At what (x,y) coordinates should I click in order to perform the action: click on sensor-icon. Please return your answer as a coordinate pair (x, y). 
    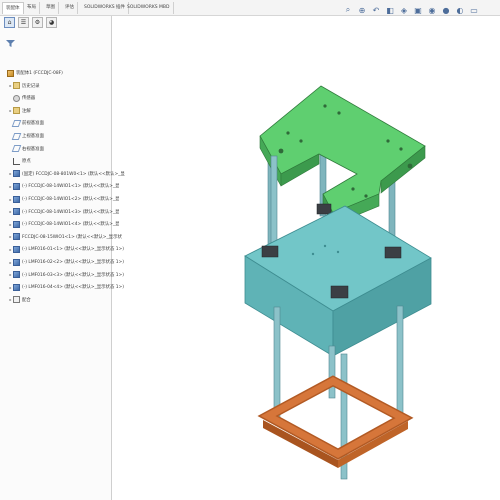
    Looking at the image, I should click on (16, 98).